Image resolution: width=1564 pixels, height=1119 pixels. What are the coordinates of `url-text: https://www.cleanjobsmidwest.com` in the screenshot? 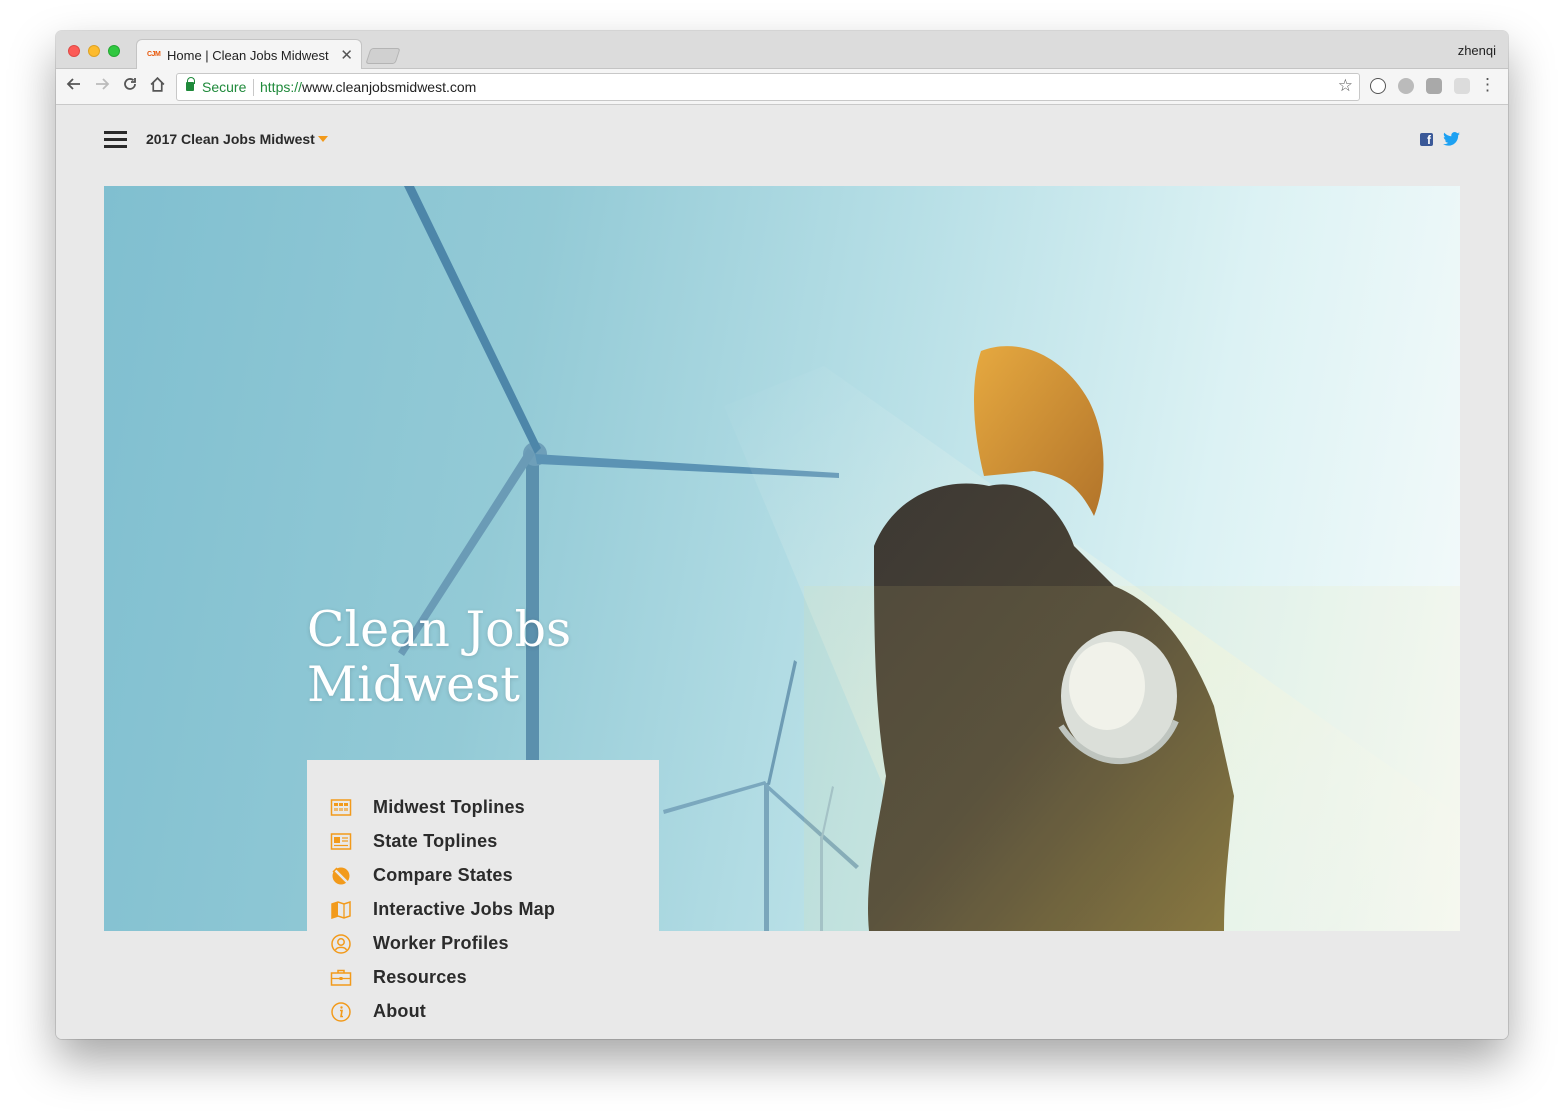 It's located at (368, 87).